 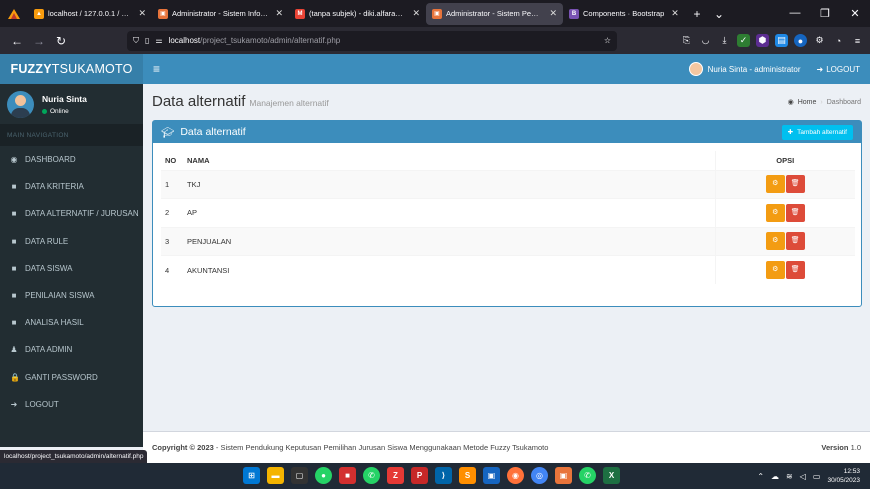 What do you see at coordinates (71, 241) in the screenshot?
I see `sidebar-item-data-rule: ■ DATA RULE` at bounding box center [71, 241].